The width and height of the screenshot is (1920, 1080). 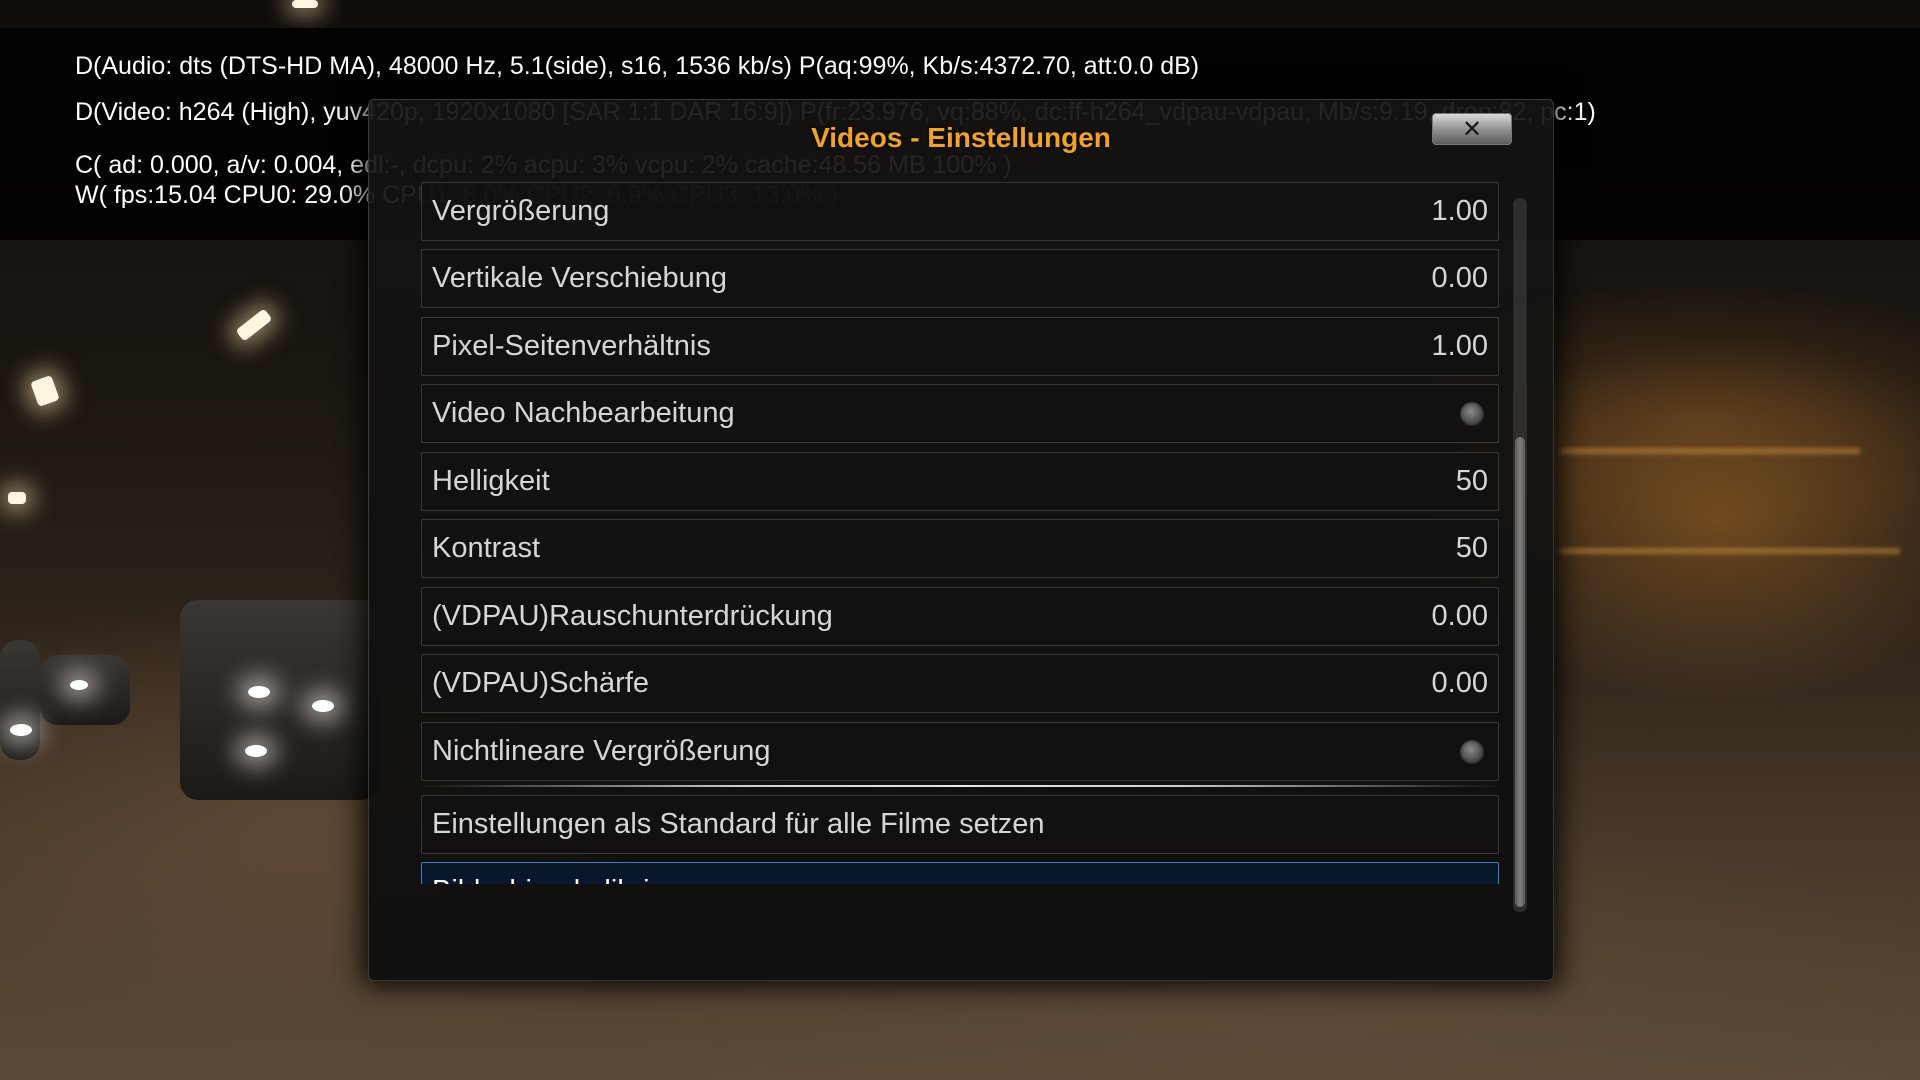 I want to click on dialog-title: Videos - Einstellungen, so click(x=961, y=137).